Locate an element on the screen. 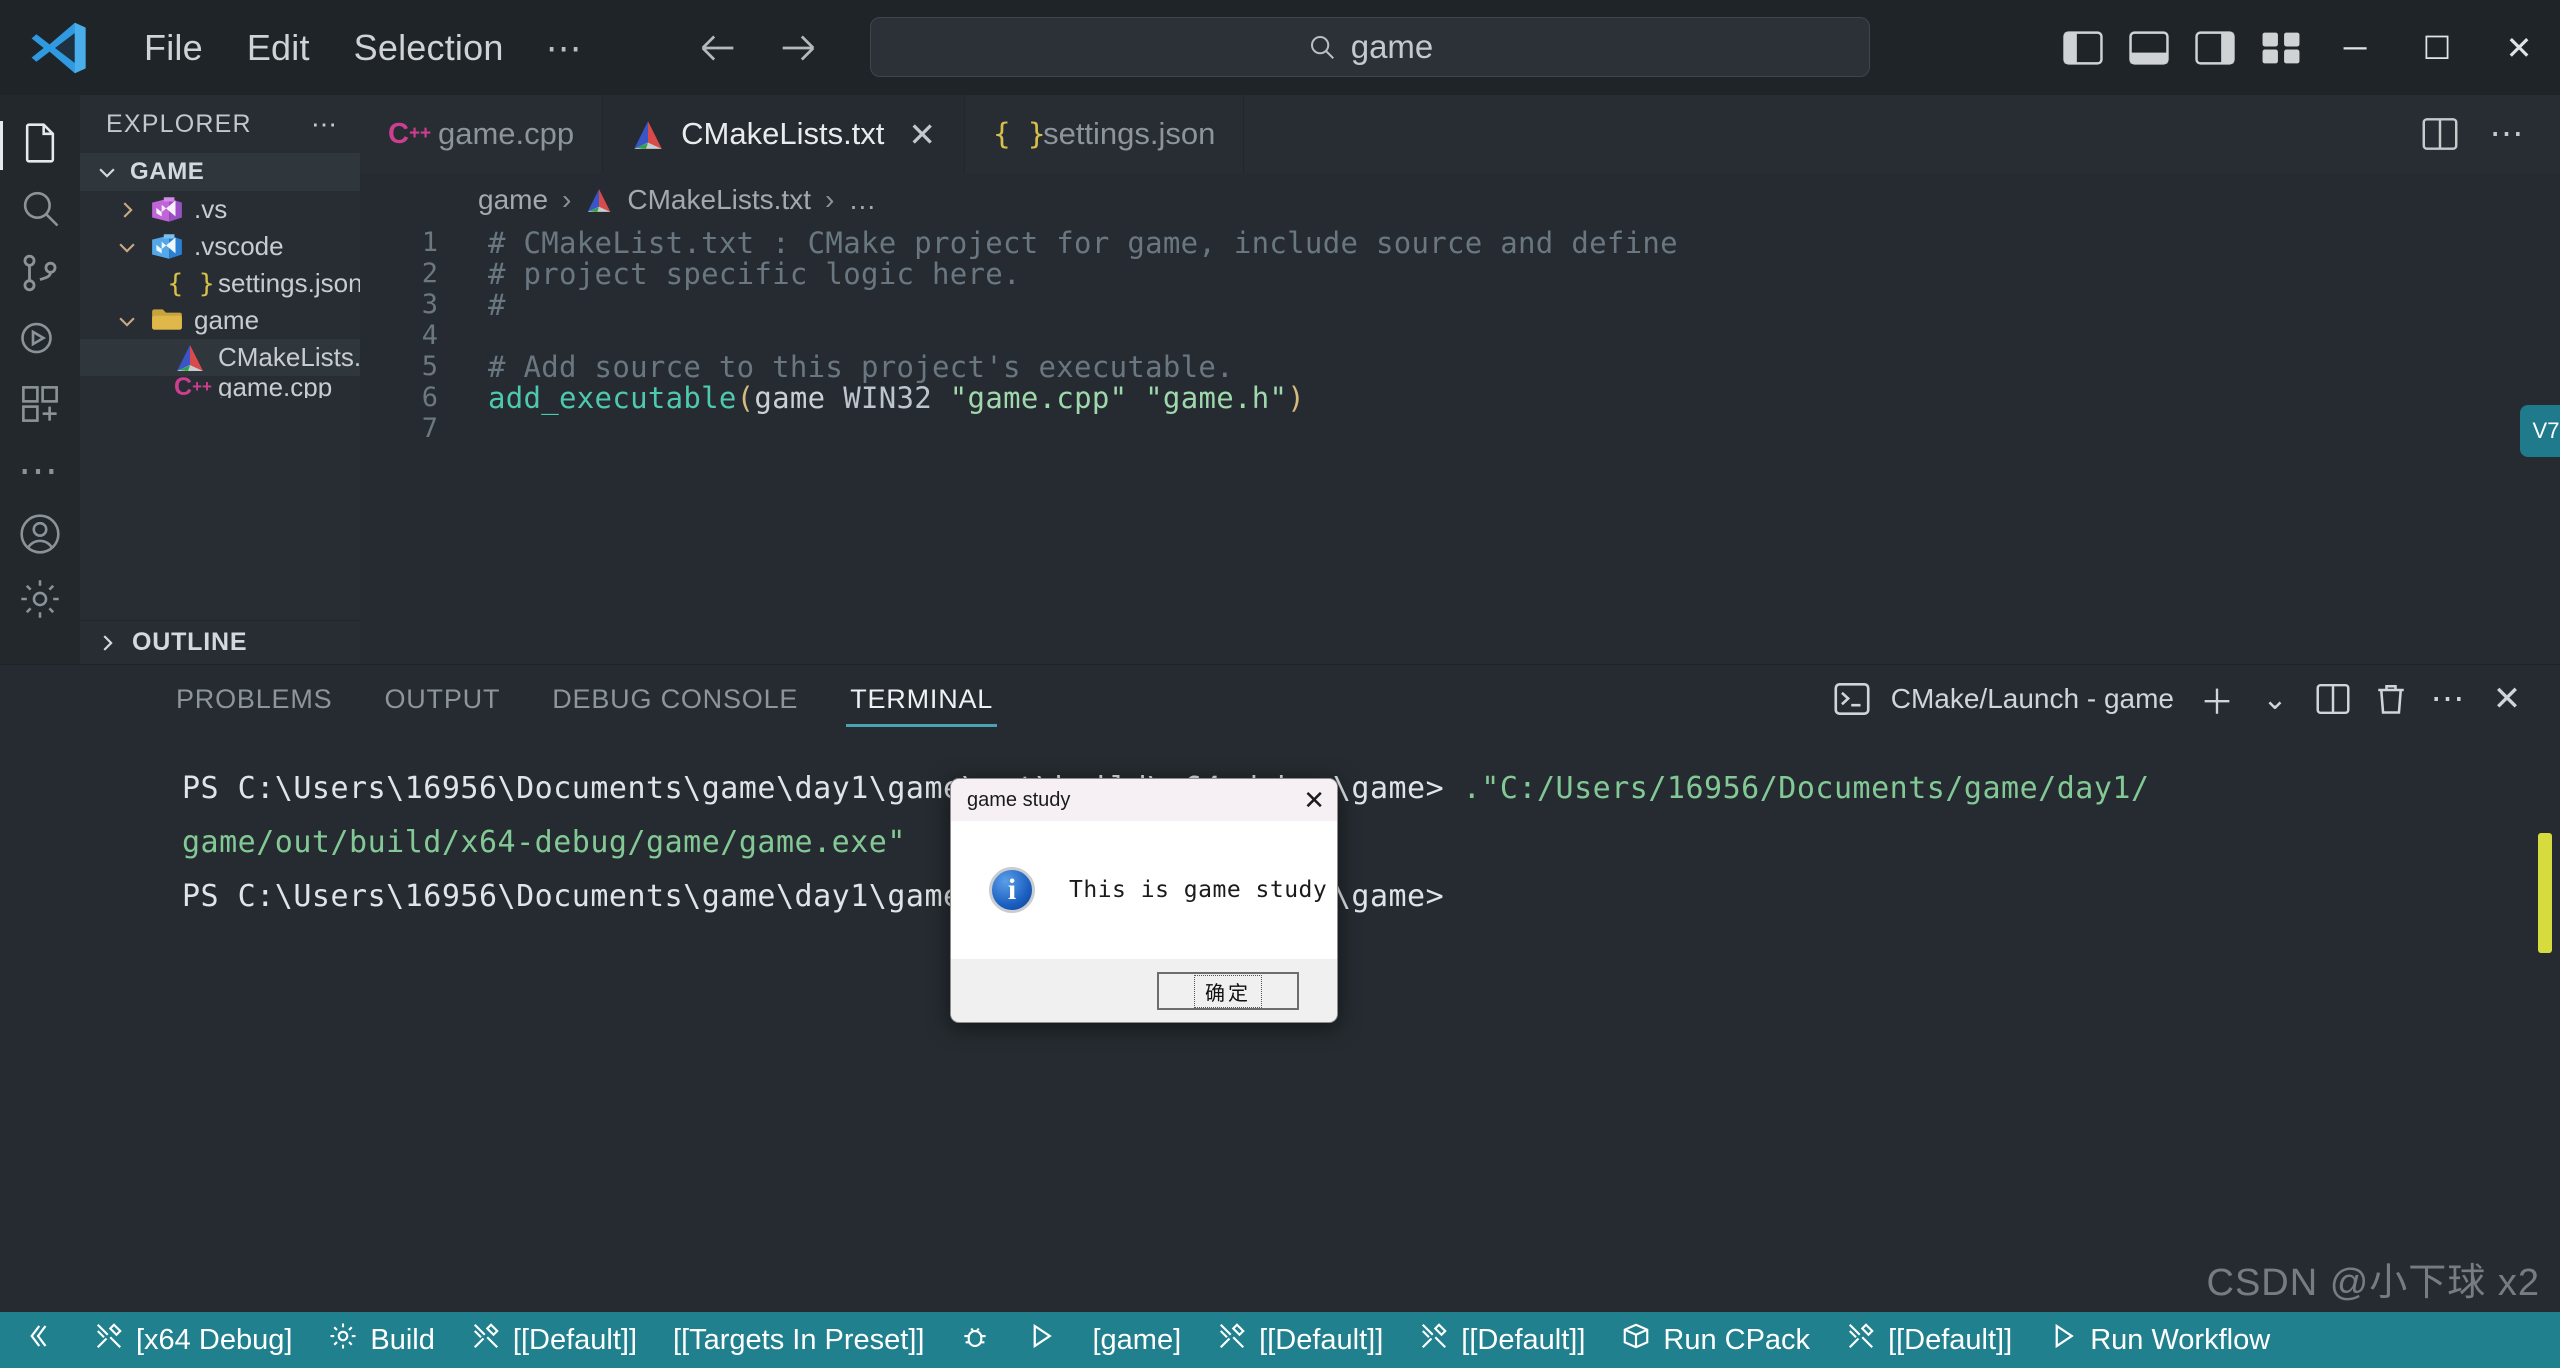  dialog-ok-button: 确定 is located at coordinates (1228, 991).